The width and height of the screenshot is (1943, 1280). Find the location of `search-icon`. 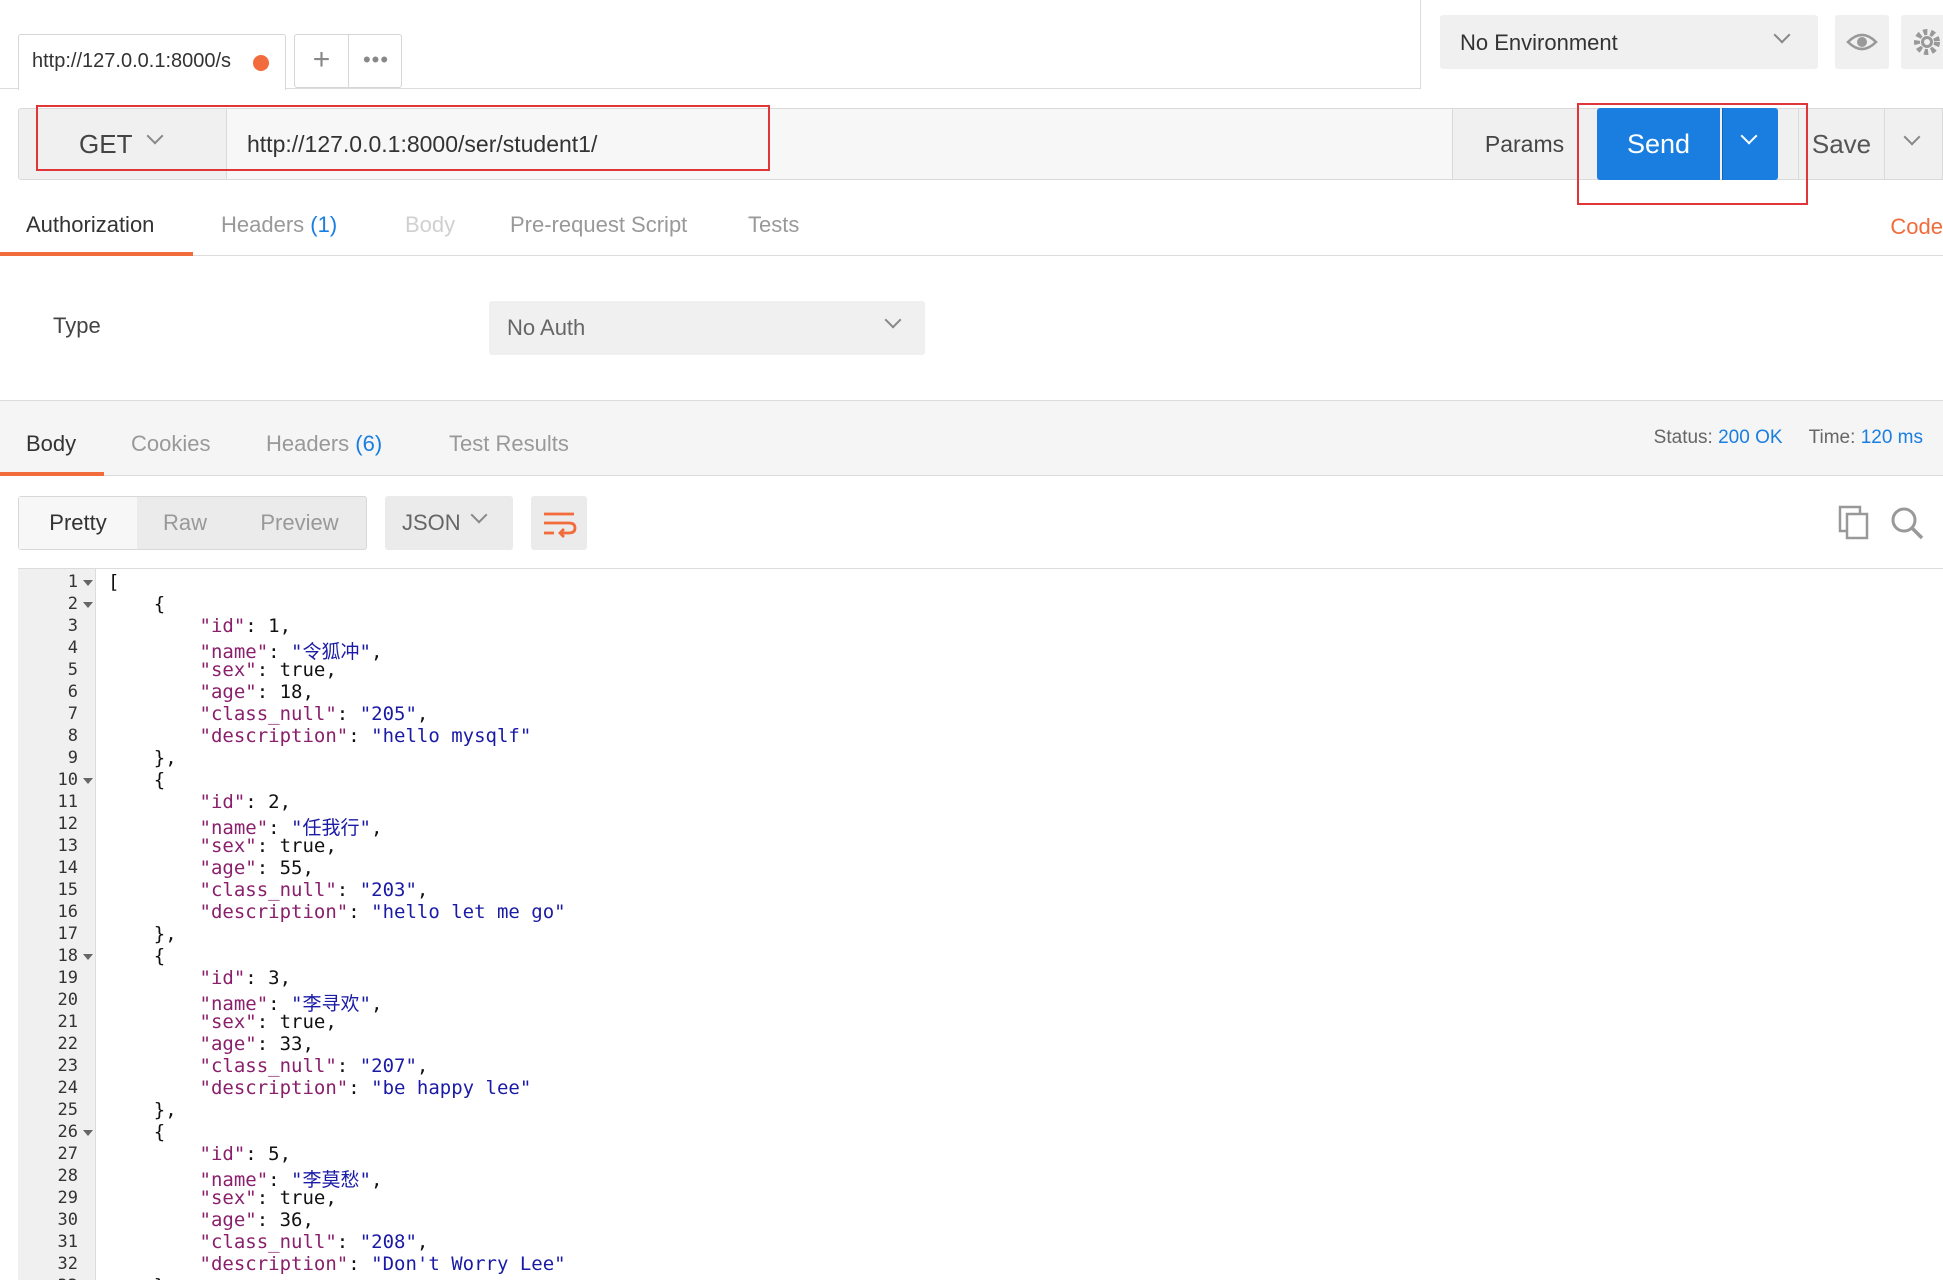

search-icon is located at coordinates (1907, 526).